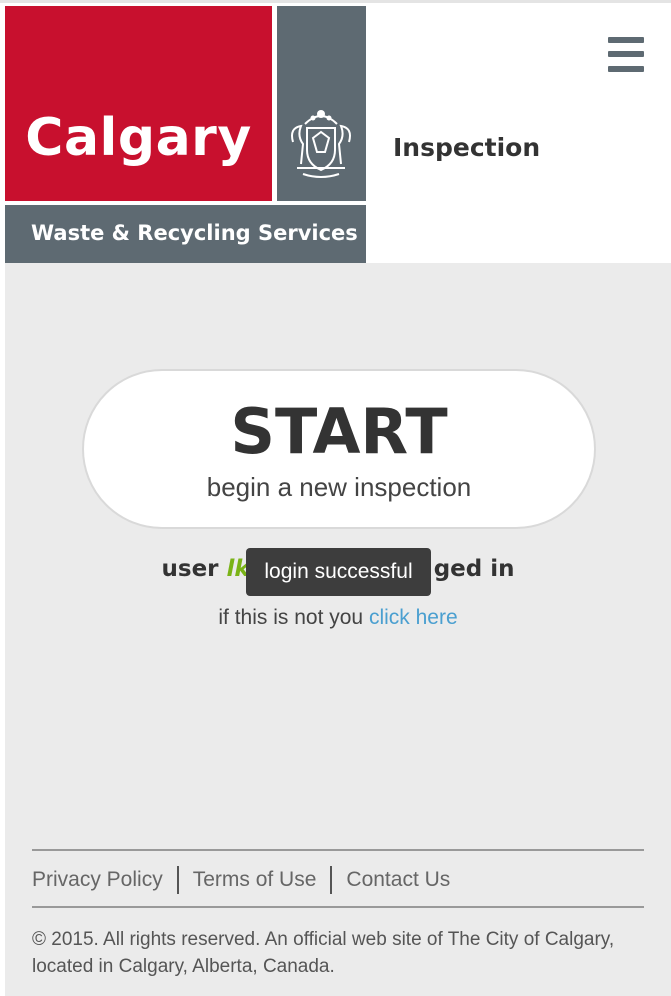  I want to click on start-inspection-button: START begin a new inspection, so click(339, 449).